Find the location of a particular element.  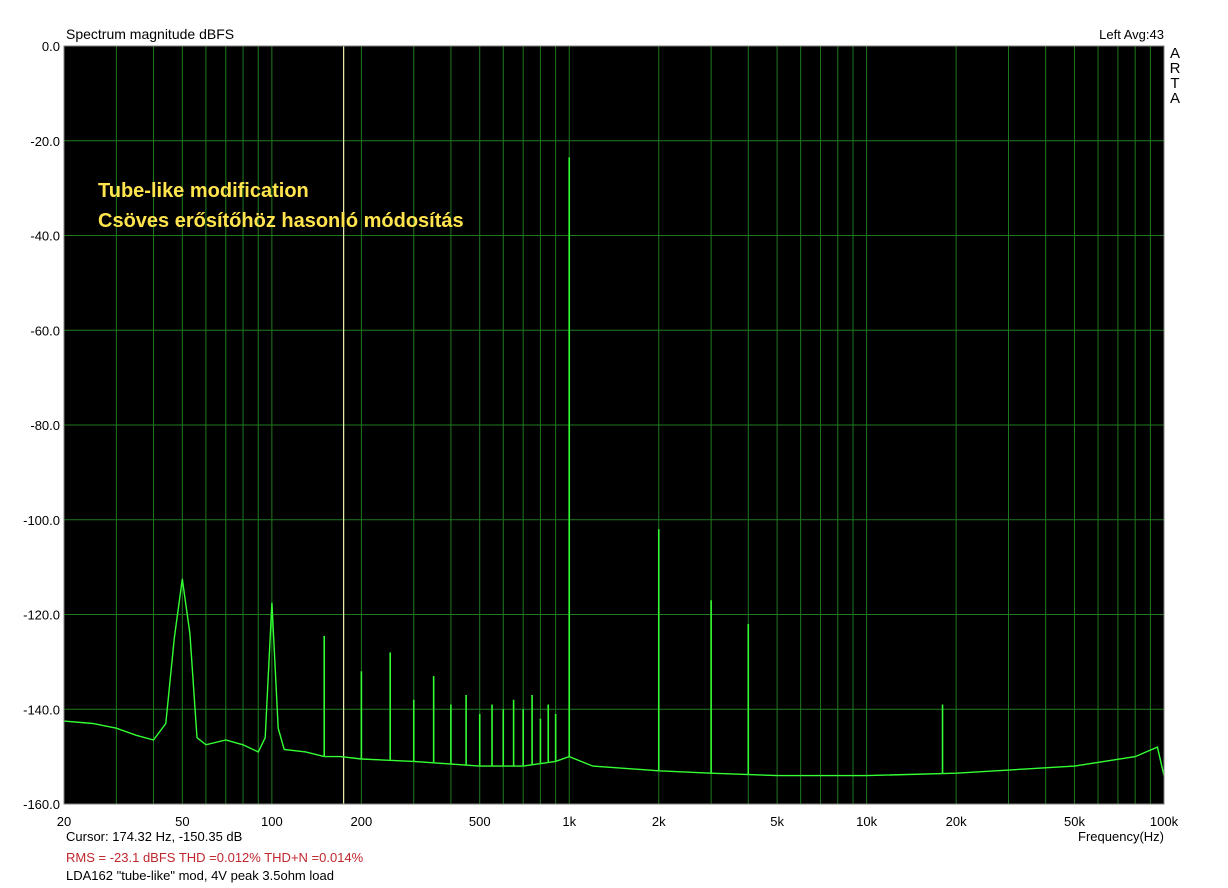

x-tick-label: 5k is located at coordinates (777, 821).